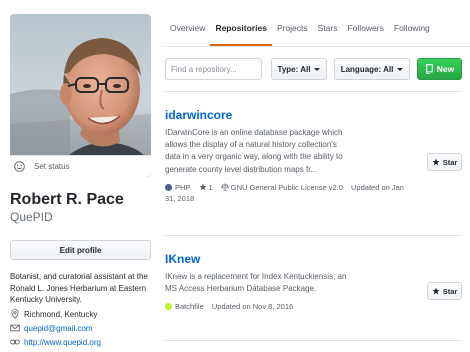 This screenshot has width=470, height=352. Describe the element at coordinates (313, 259) in the screenshot. I see `repo-name-link: IKnew` at that location.